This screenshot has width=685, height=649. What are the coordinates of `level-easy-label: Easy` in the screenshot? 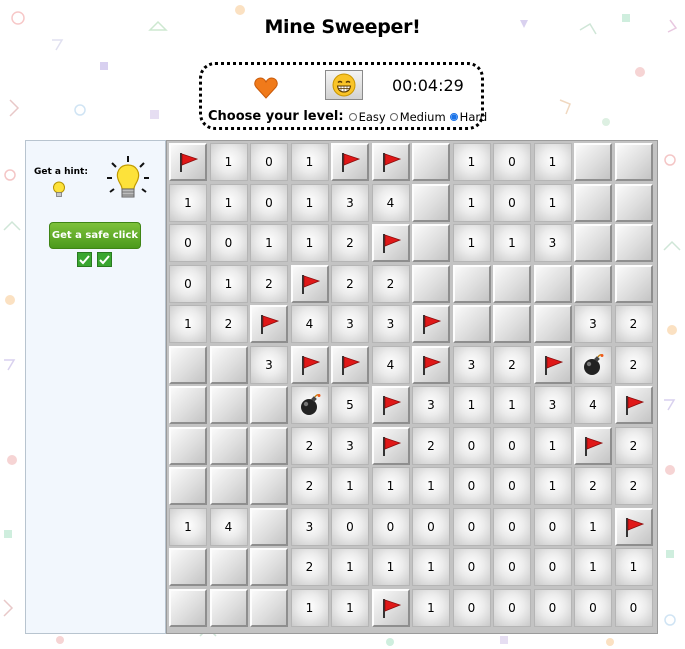 It's located at (372, 117).